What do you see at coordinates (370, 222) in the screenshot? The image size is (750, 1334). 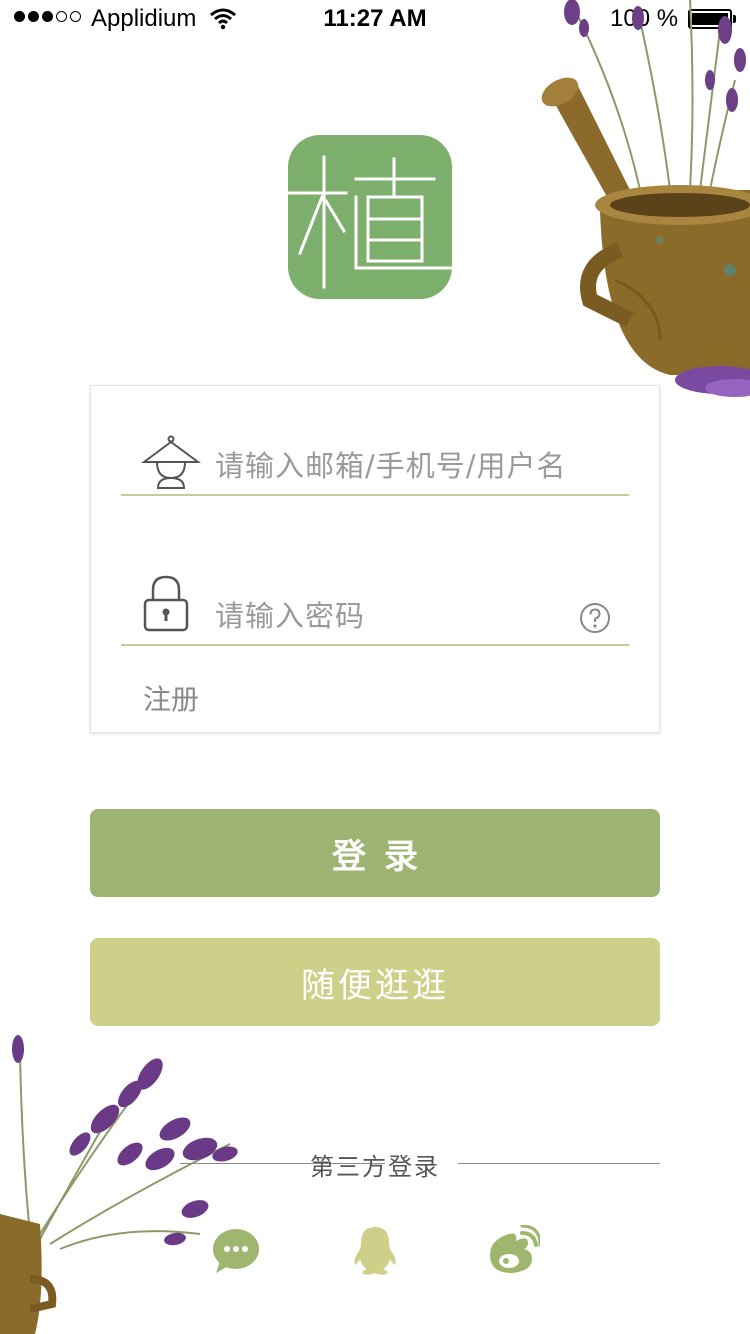 I see `plant-character-logo-icon` at bounding box center [370, 222].